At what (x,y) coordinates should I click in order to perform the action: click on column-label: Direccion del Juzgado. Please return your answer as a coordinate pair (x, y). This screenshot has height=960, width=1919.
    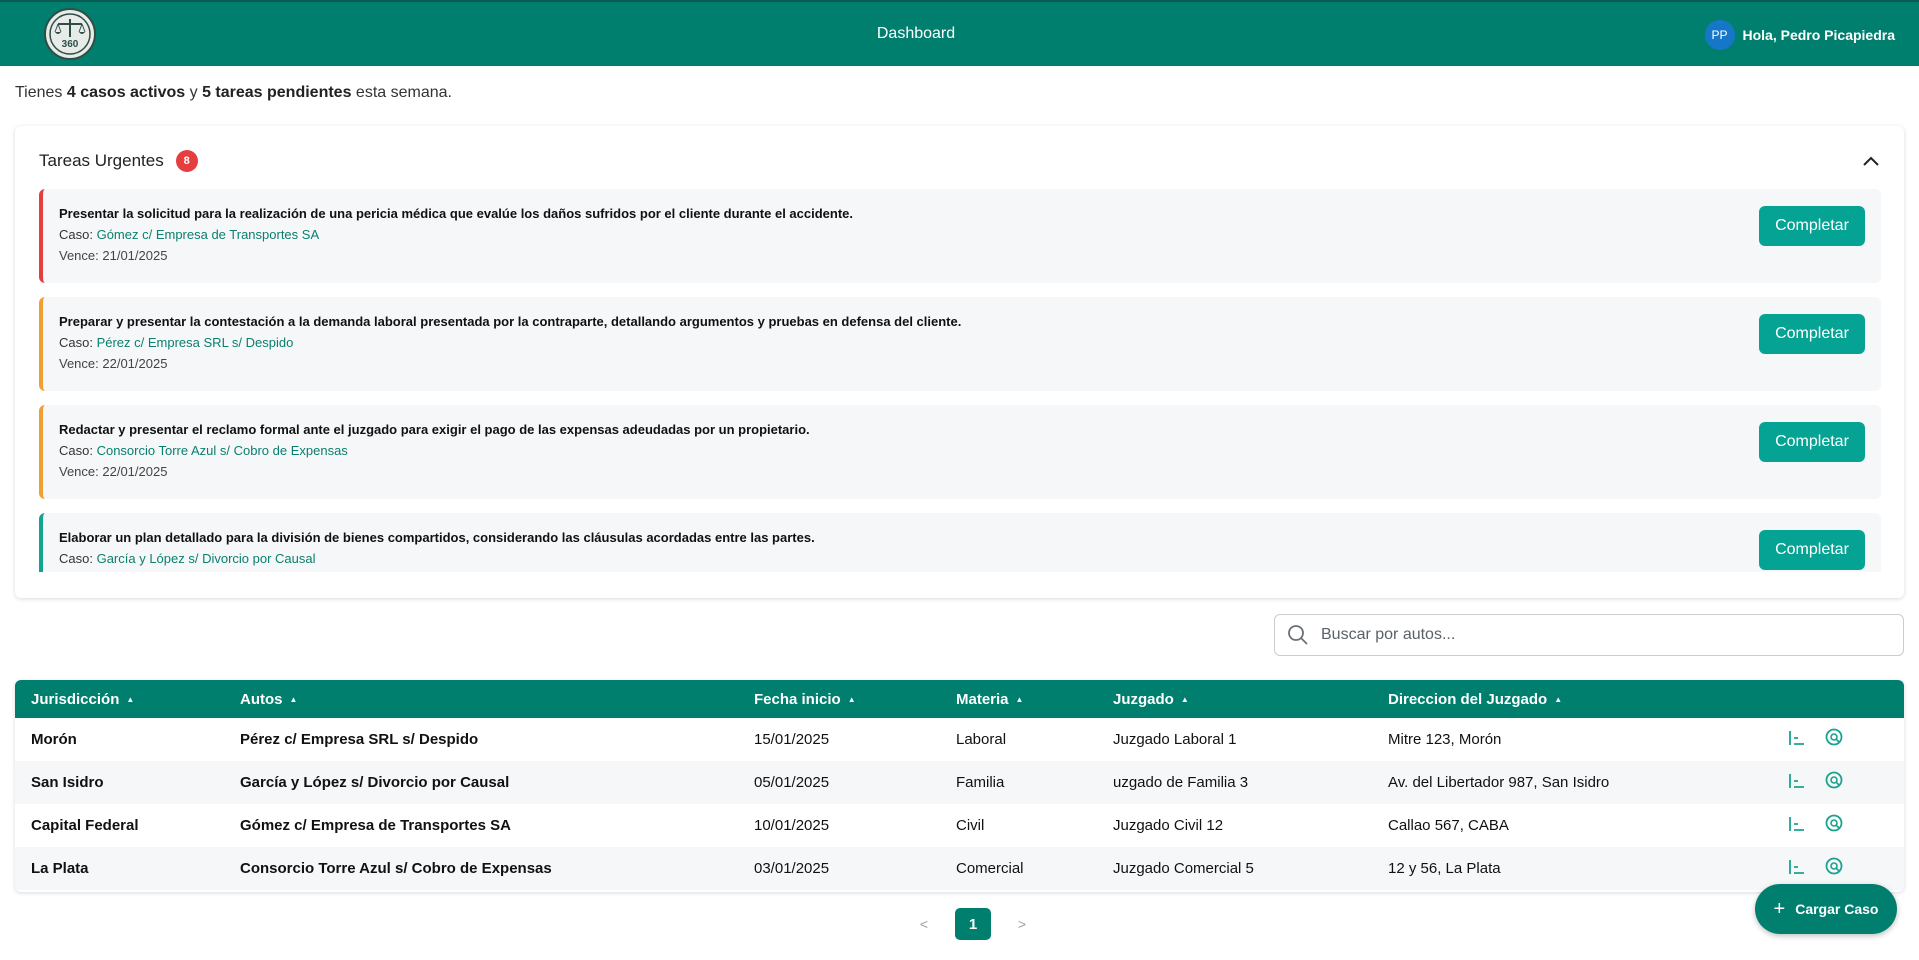
    Looking at the image, I should click on (1468, 699).